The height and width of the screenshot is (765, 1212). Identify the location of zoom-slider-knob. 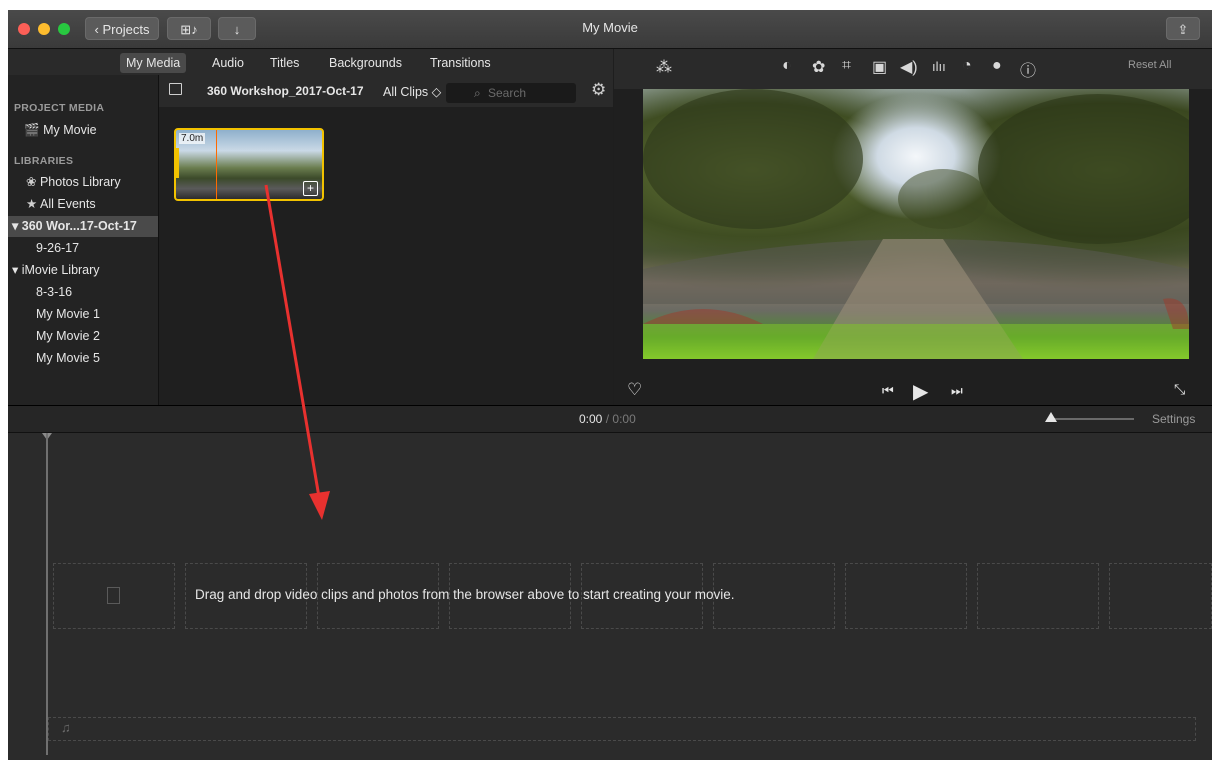
(1051, 417).